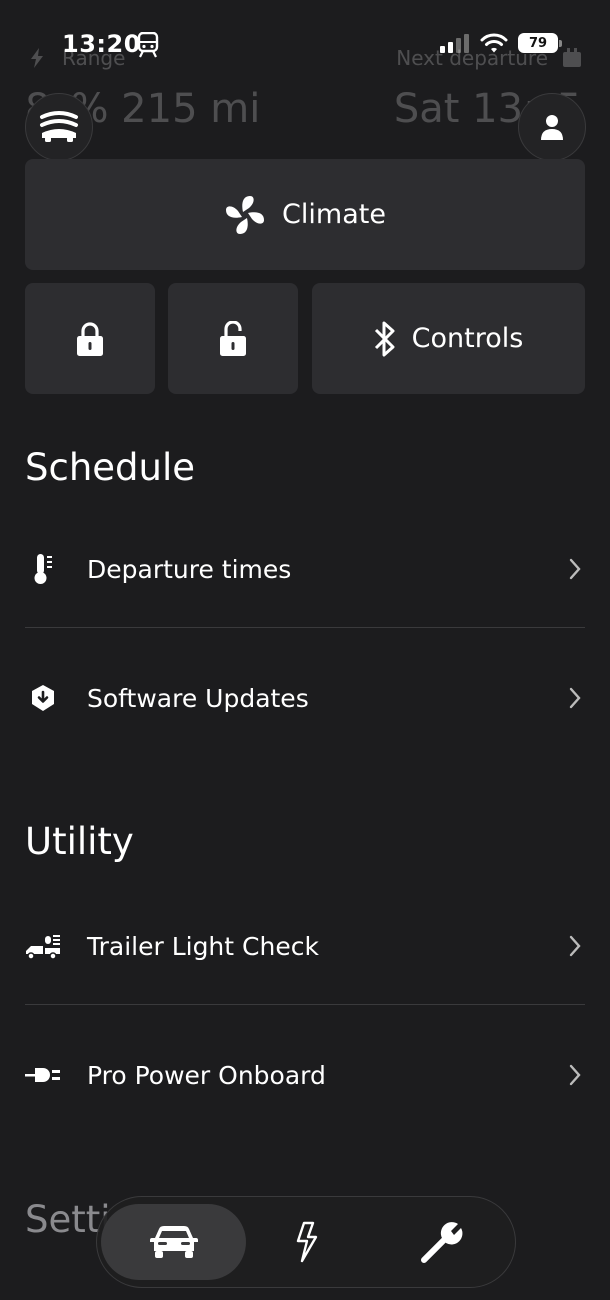 The height and width of the screenshot is (1300, 610). Describe the element at coordinates (189, 569) in the screenshot. I see `departure-times-label: Departure times` at that location.